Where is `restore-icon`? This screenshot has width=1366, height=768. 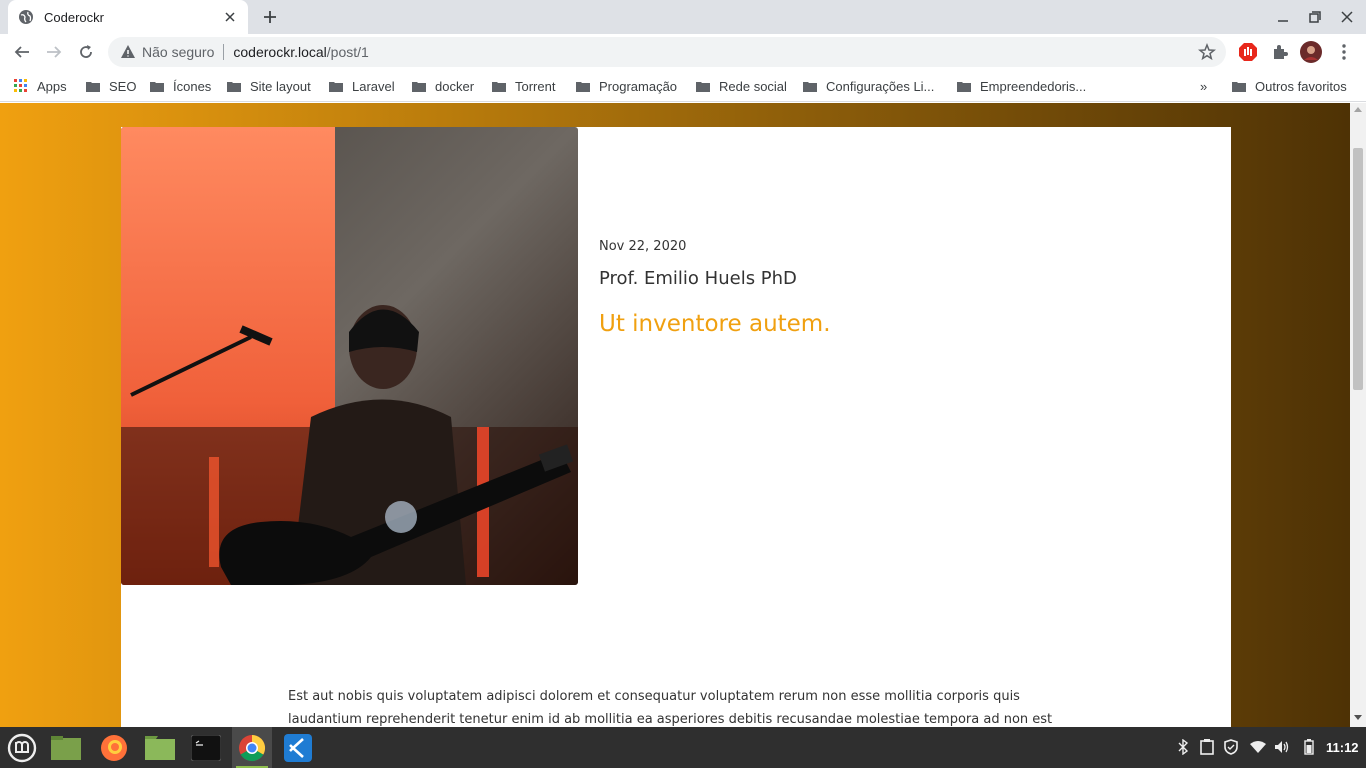
restore-icon is located at coordinates (1315, 17).